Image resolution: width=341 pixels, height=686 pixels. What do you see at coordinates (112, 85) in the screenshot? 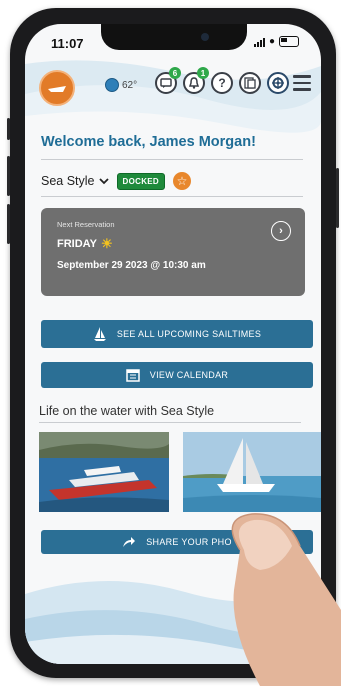
I see `weather-icon` at bounding box center [112, 85].